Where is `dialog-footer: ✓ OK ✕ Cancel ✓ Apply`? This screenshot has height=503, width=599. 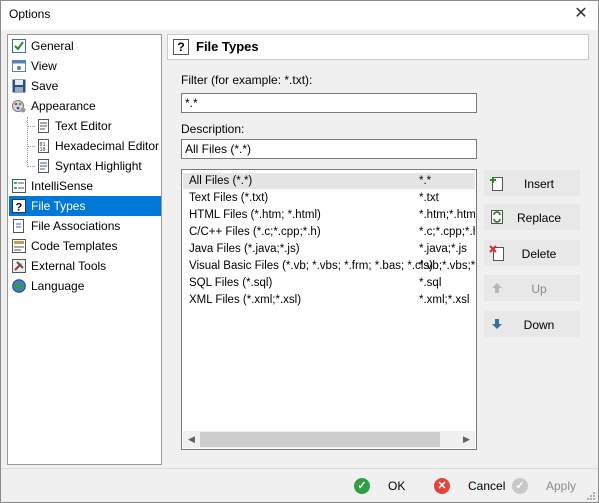 dialog-footer: ✓ OK ✕ Cancel ✓ Apply is located at coordinates (299, 485).